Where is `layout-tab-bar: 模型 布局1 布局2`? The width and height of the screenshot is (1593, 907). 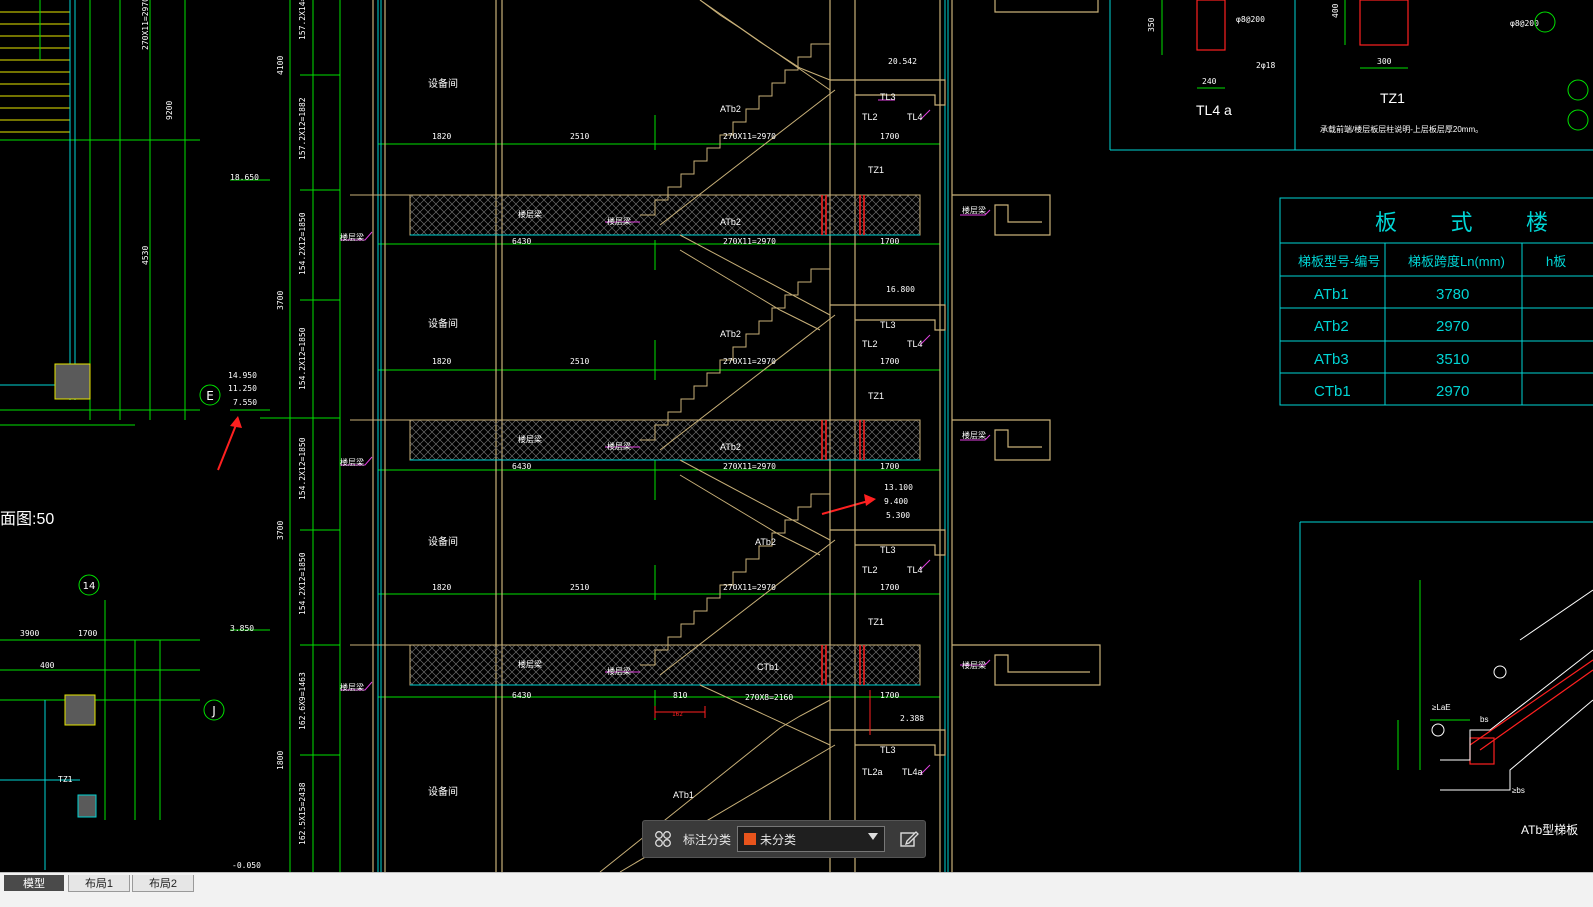
layout-tab-bar: 模型 布局1 布局2 is located at coordinates (796, 889).